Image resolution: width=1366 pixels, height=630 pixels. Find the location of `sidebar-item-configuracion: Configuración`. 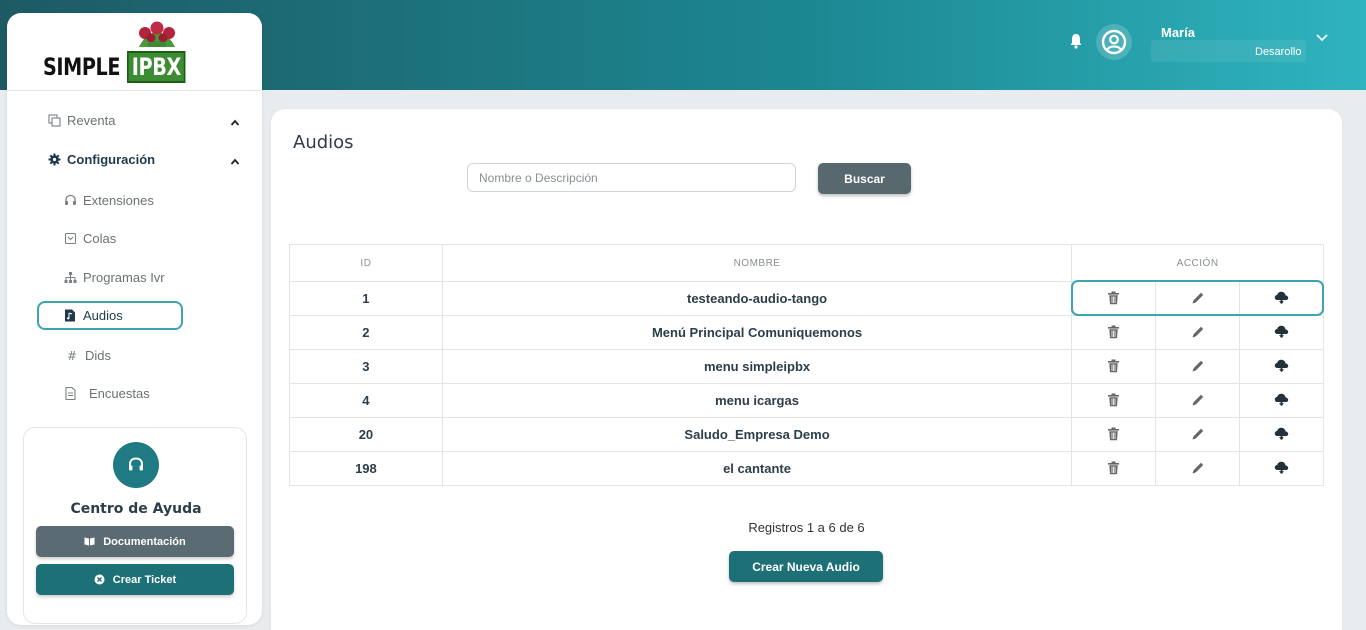

sidebar-item-configuracion: Configuración is located at coordinates (101, 159).